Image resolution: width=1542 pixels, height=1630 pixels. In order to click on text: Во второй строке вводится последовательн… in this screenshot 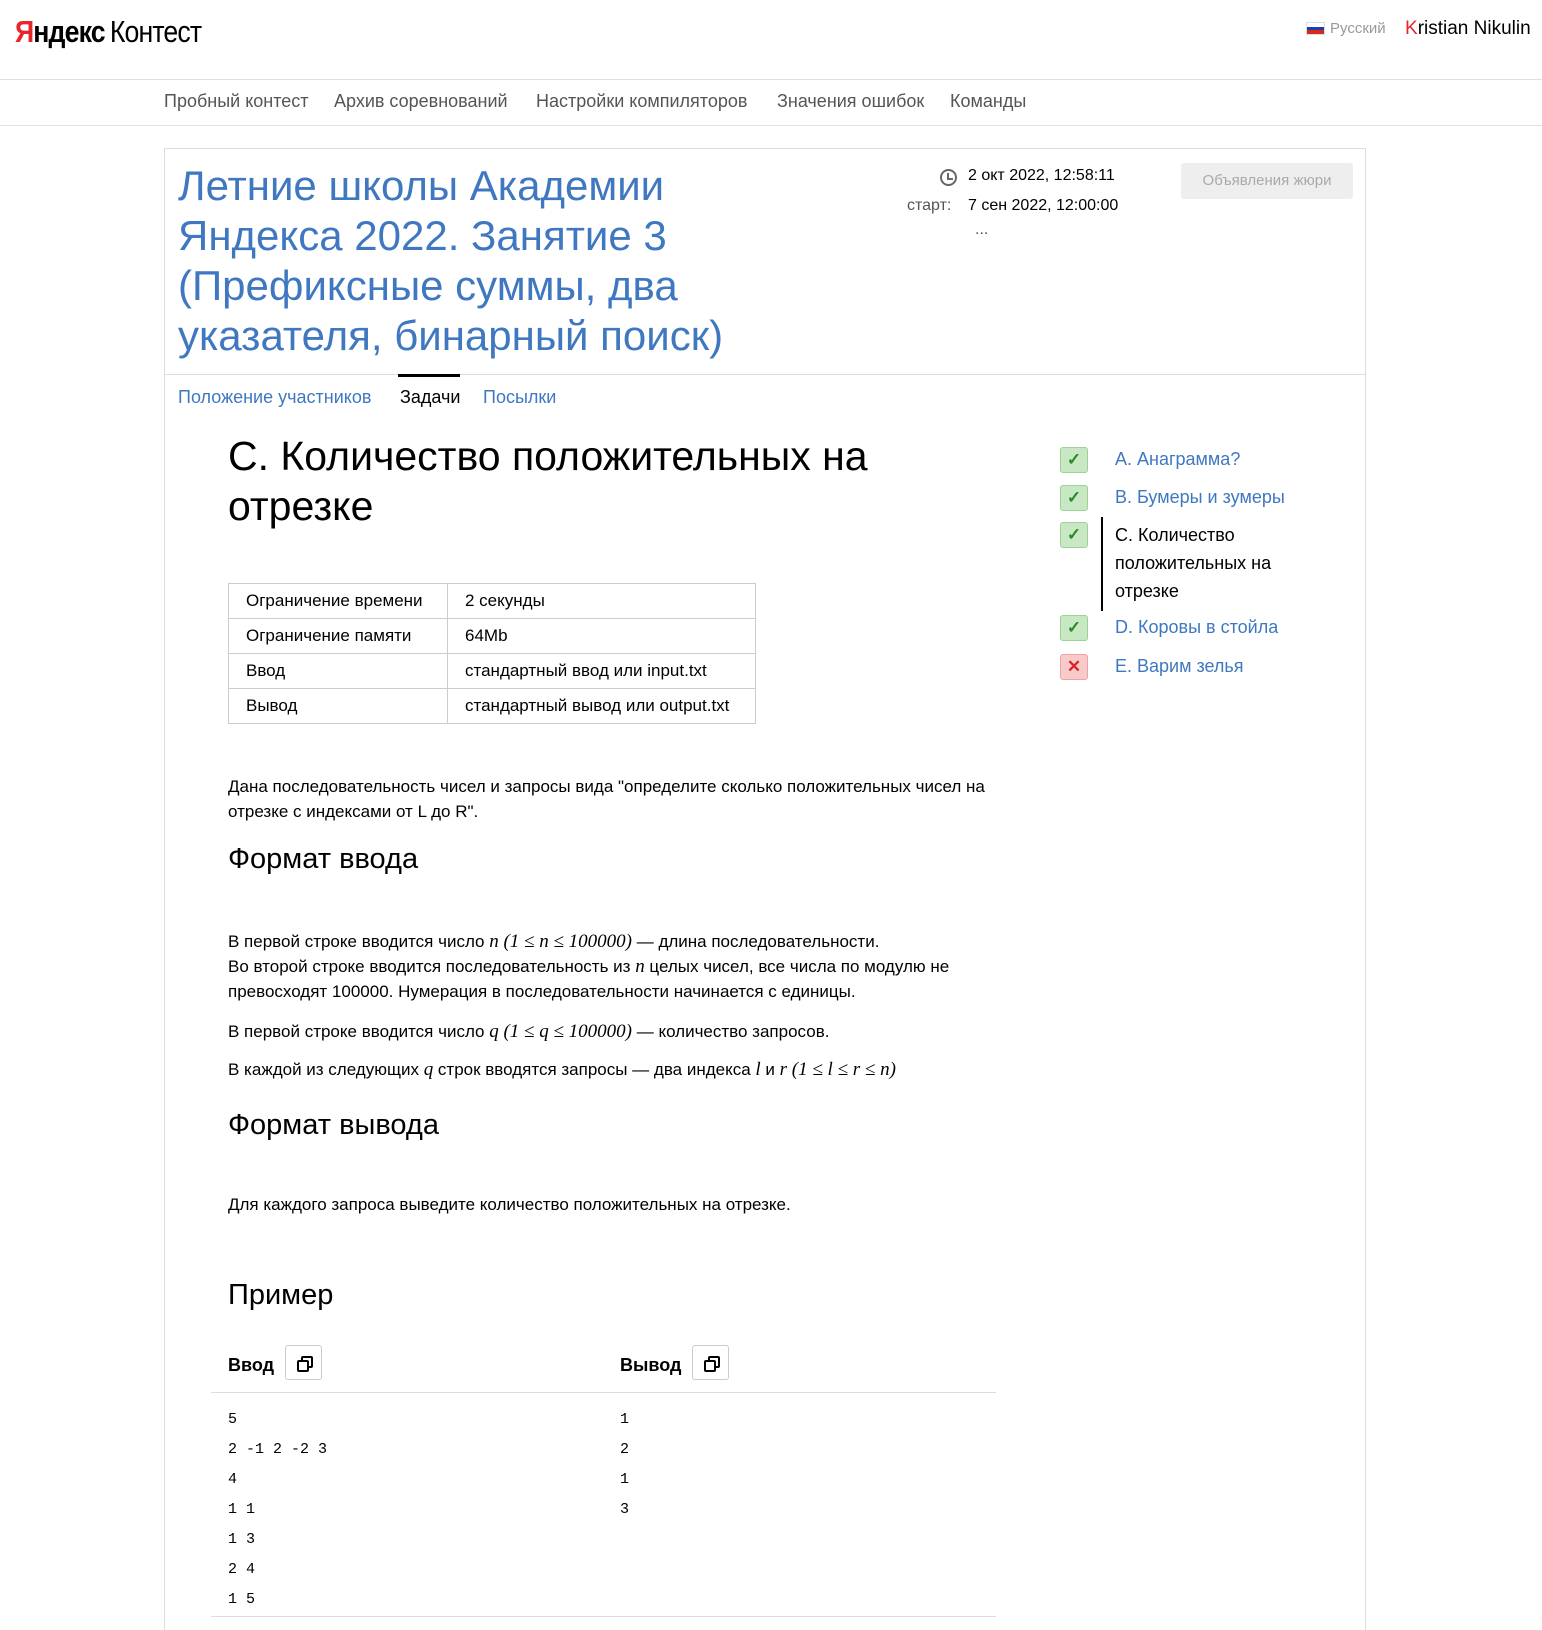, I will do `click(432, 966)`.